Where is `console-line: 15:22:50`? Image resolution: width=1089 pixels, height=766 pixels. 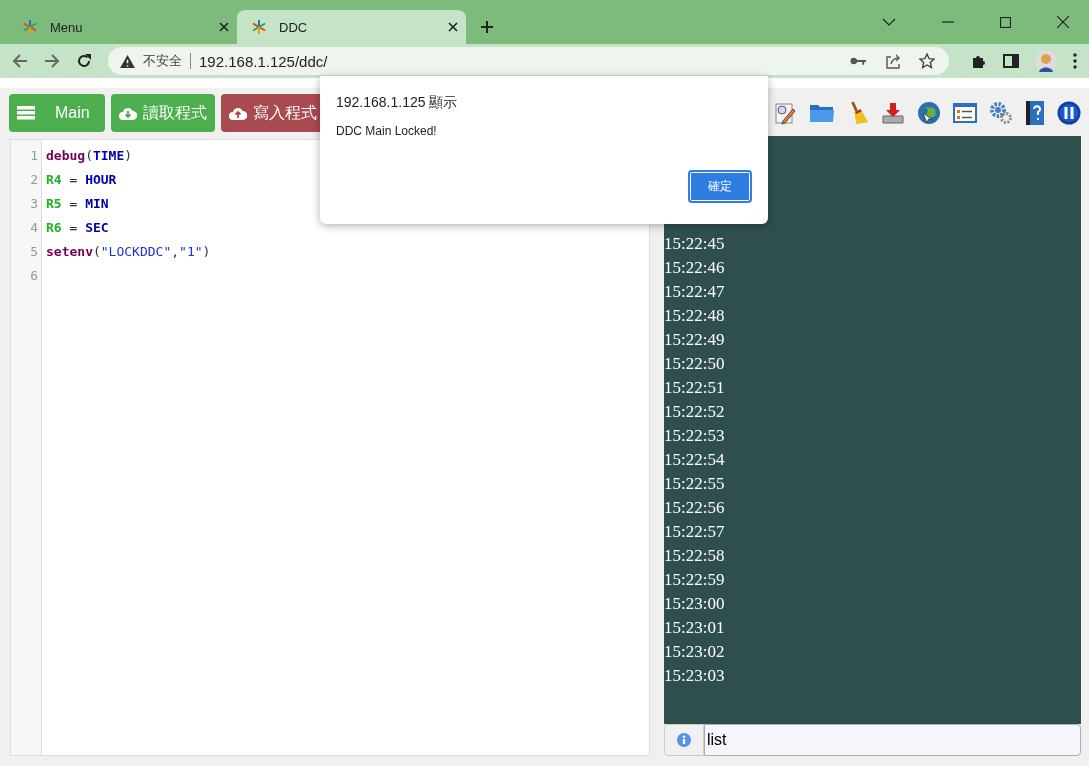
console-line: 15:22:50 is located at coordinates (694, 363).